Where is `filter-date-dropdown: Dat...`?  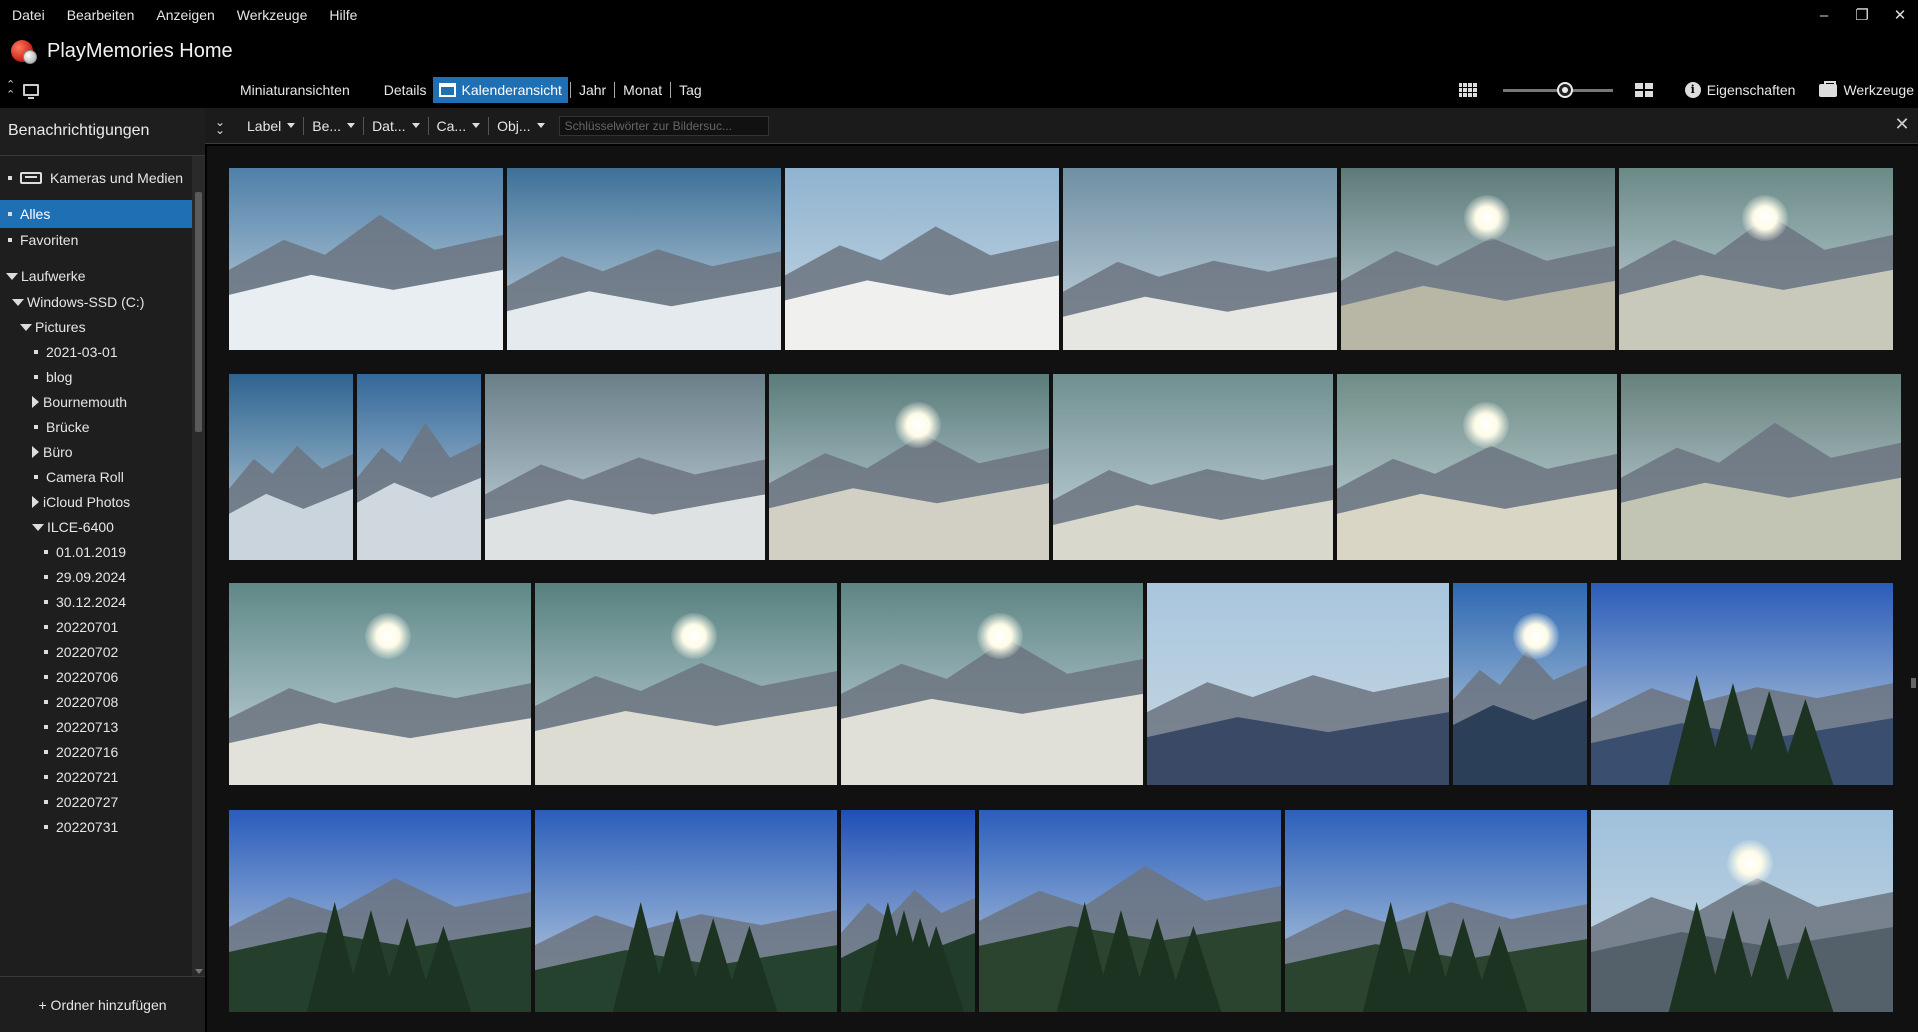 filter-date-dropdown: Dat... is located at coordinates (395, 126).